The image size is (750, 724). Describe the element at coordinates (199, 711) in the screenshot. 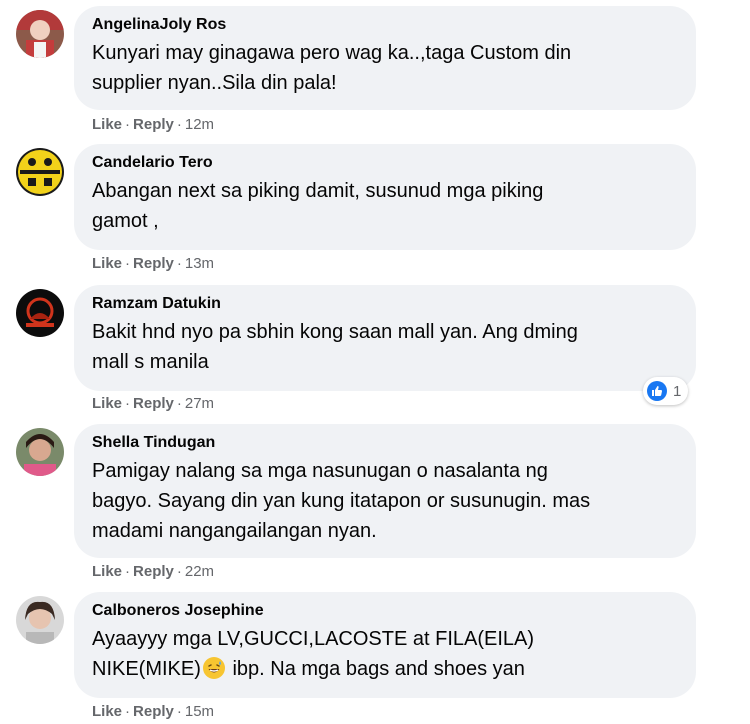

I see `comment-time: 15m` at that location.